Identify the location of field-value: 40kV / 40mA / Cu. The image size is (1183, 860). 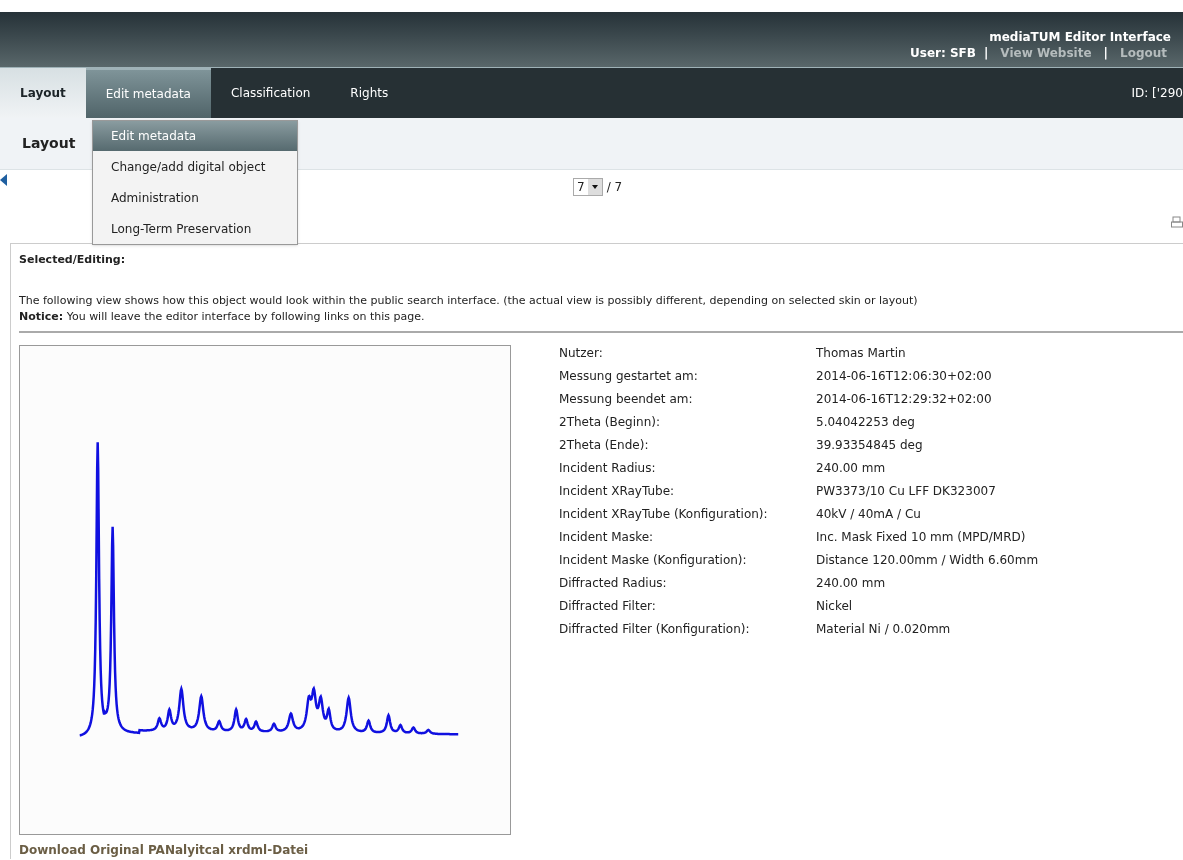
(869, 513).